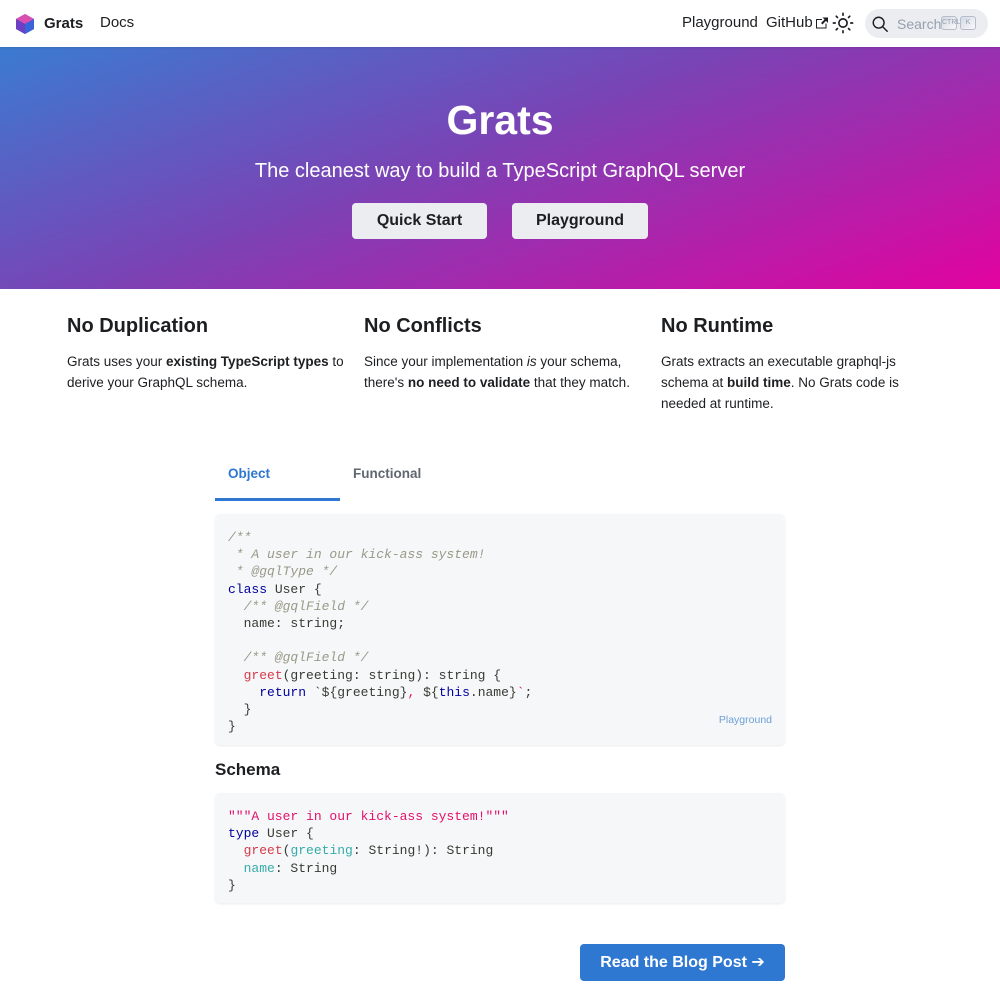  I want to click on code-line: * A user in our kick-ass system!, so click(357, 555).